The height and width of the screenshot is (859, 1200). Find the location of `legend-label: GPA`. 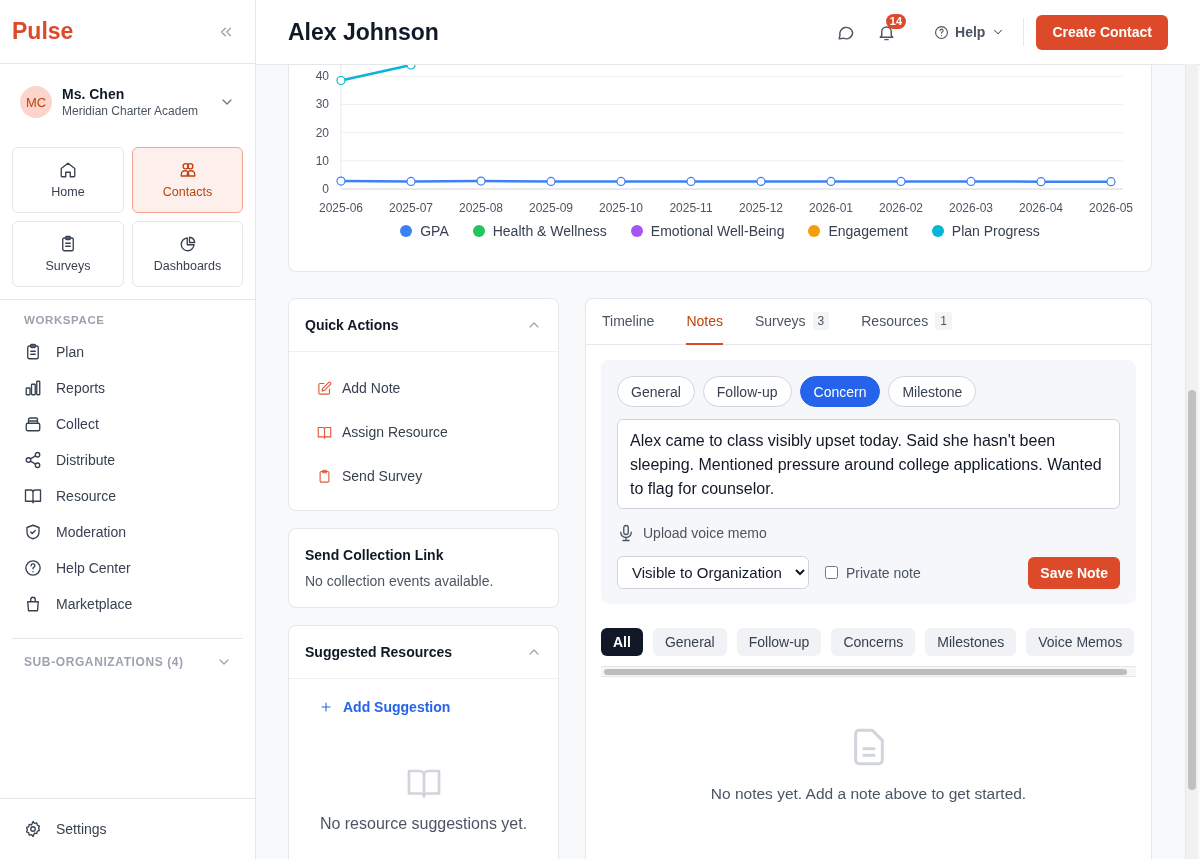

legend-label: GPA is located at coordinates (434, 231).